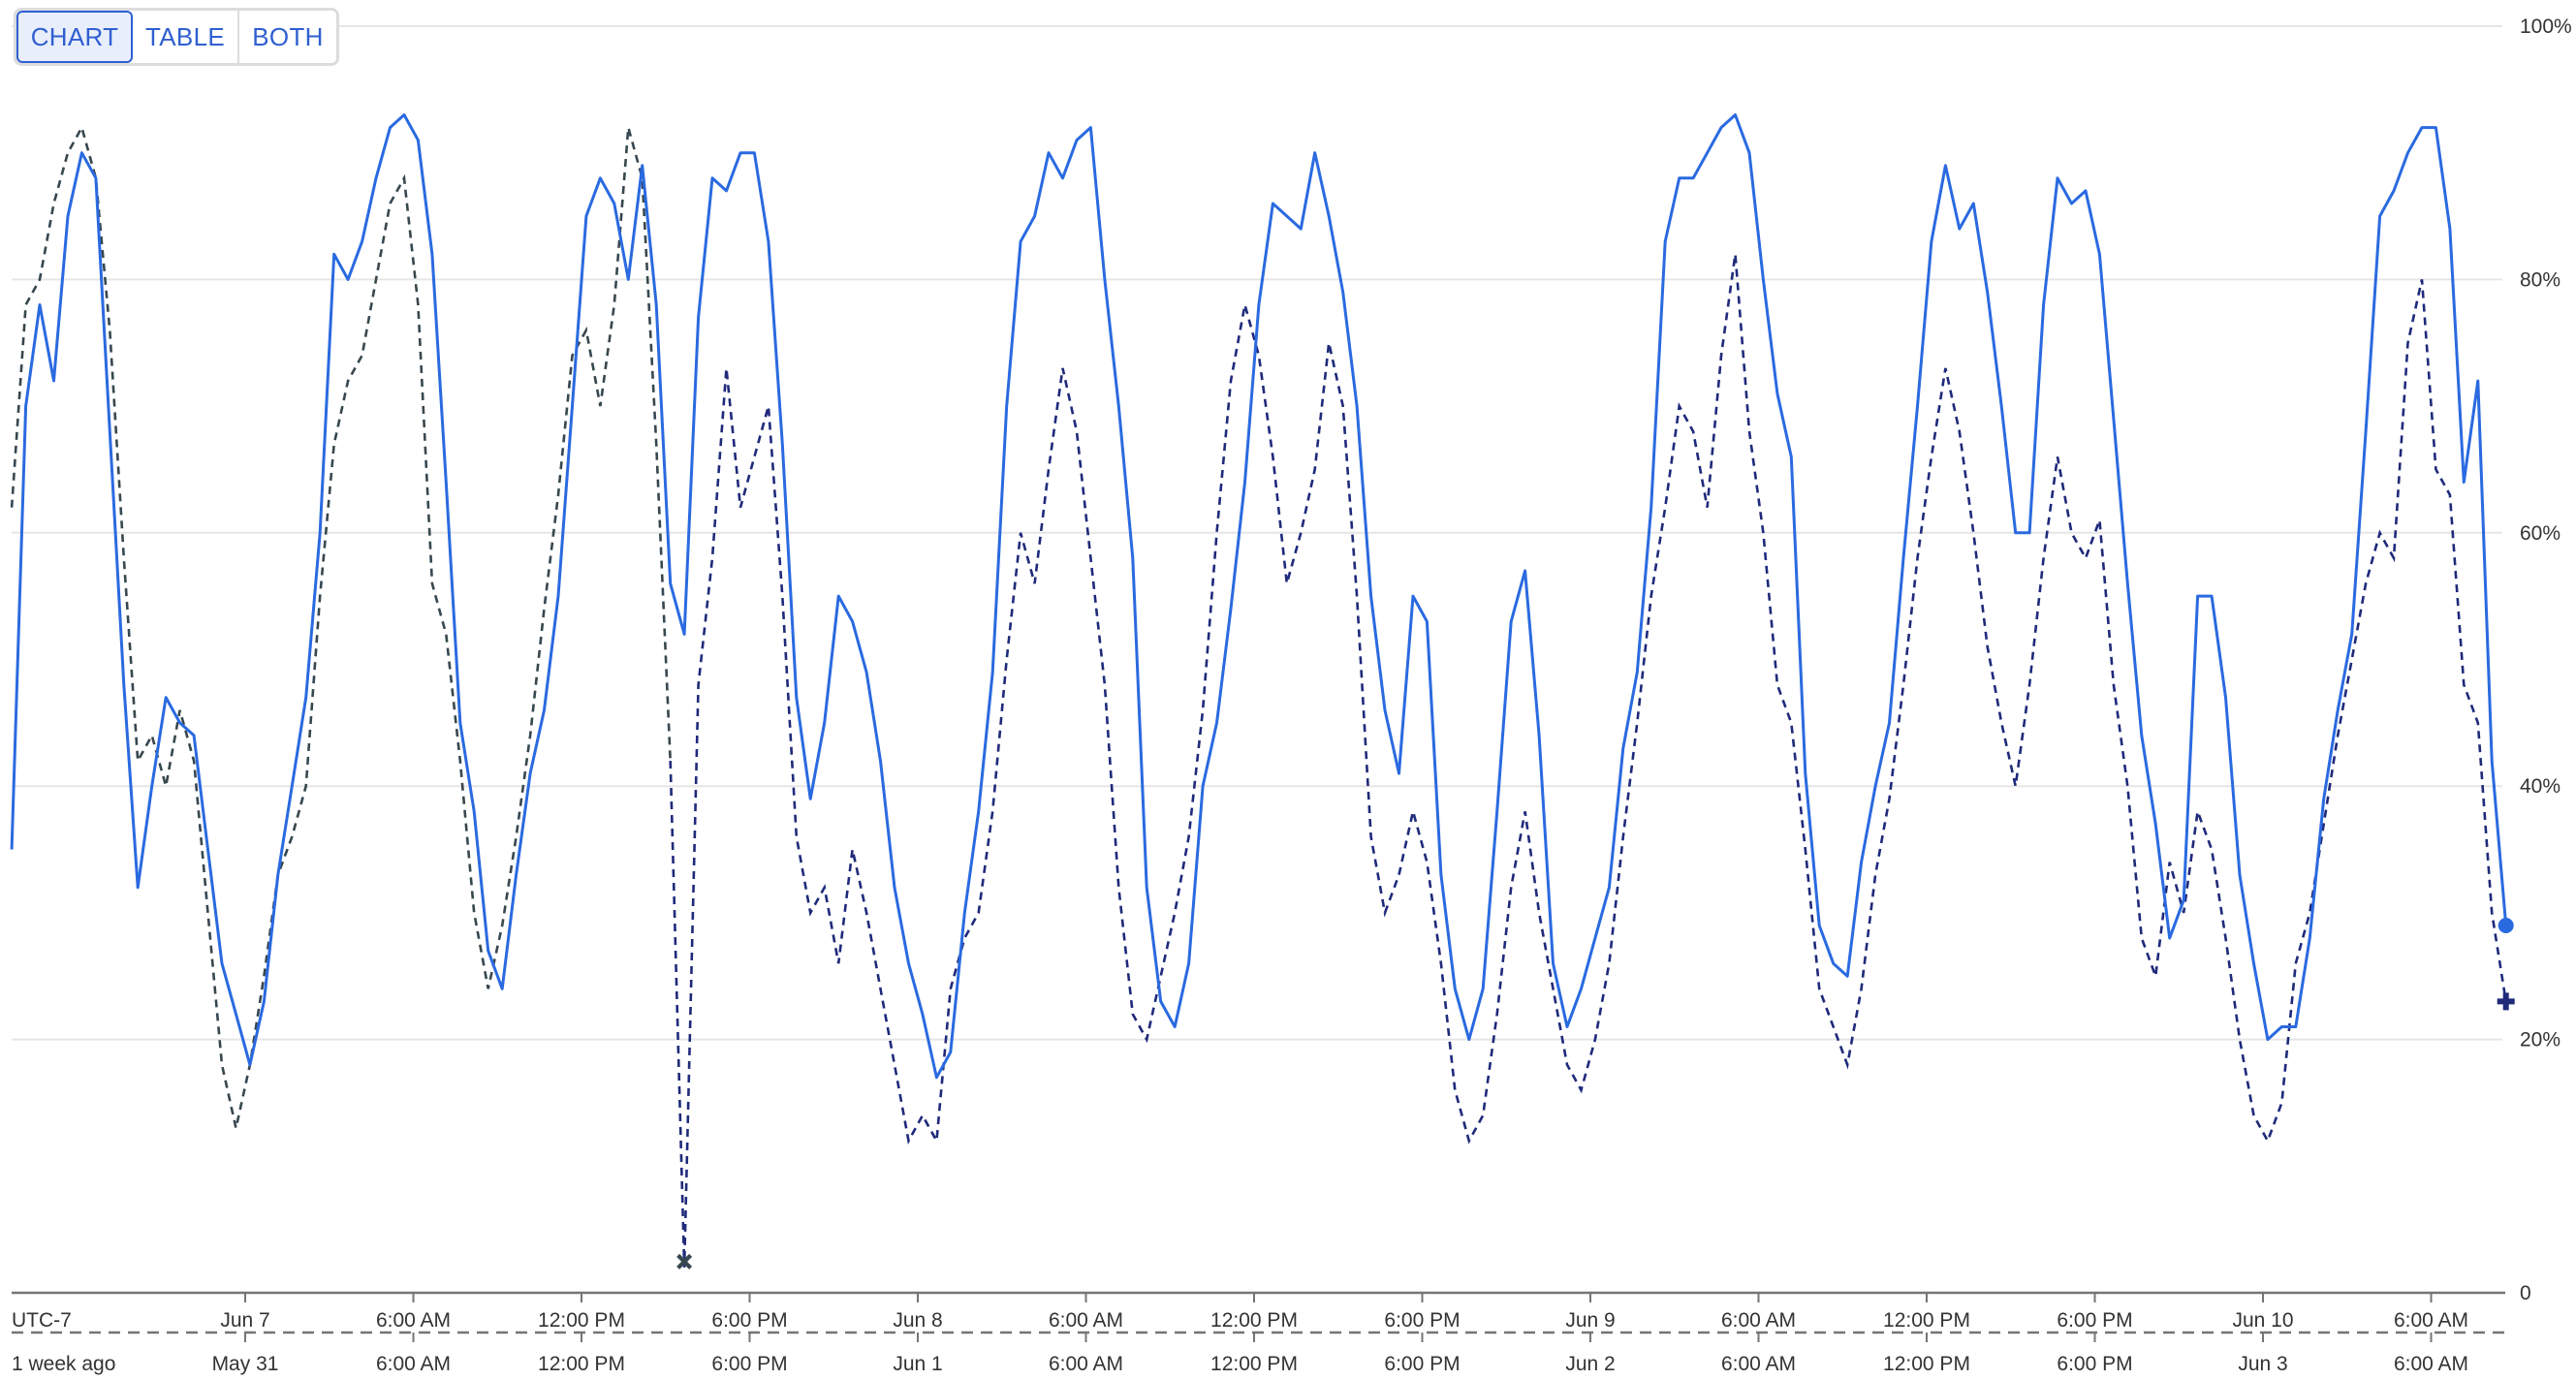  Describe the element at coordinates (287, 37) in the screenshot. I see `both-view-button: BOTH` at that location.